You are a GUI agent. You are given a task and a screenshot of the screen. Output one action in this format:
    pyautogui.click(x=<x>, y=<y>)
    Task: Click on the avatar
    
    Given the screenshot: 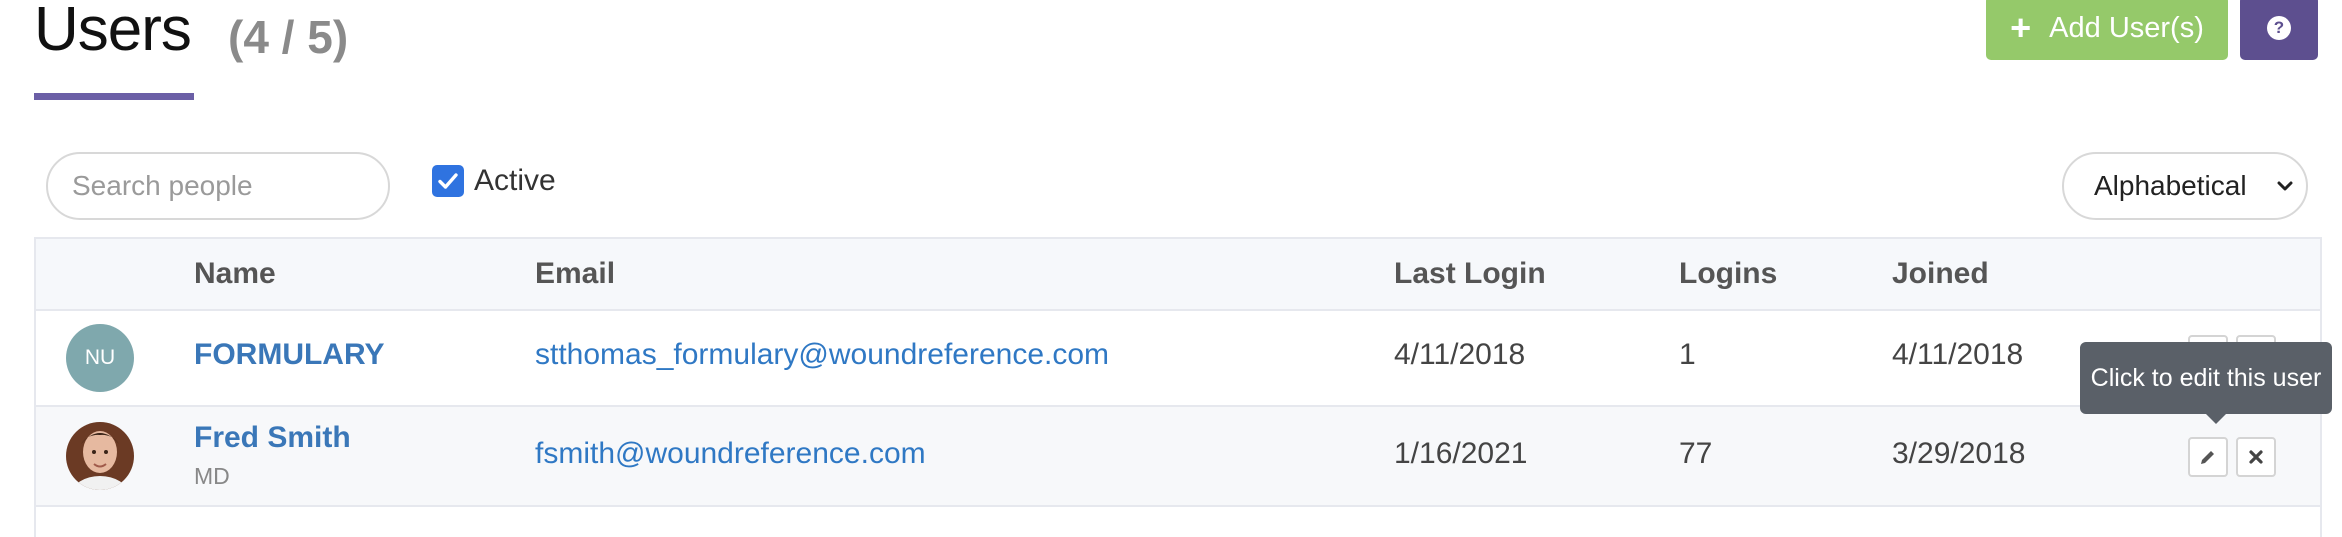 What is the action you would take?
    pyautogui.click(x=100, y=456)
    